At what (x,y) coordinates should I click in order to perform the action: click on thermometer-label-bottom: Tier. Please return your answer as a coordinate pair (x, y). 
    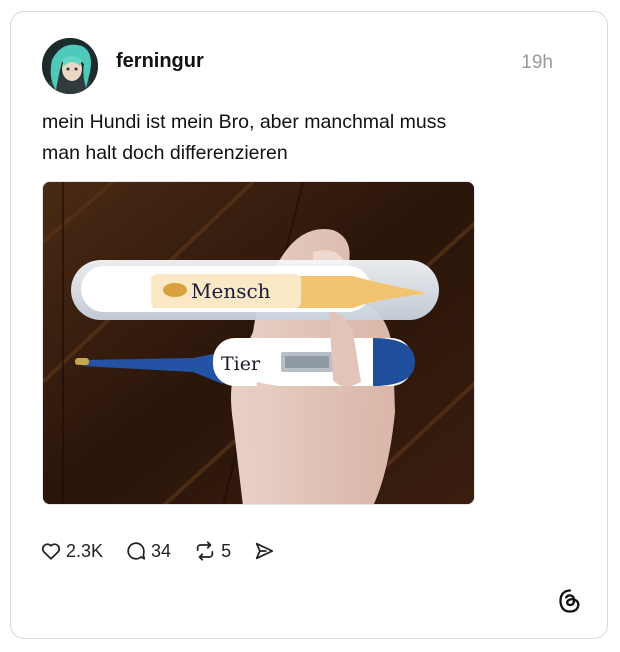
    Looking at the image, I should click on (241, 364).